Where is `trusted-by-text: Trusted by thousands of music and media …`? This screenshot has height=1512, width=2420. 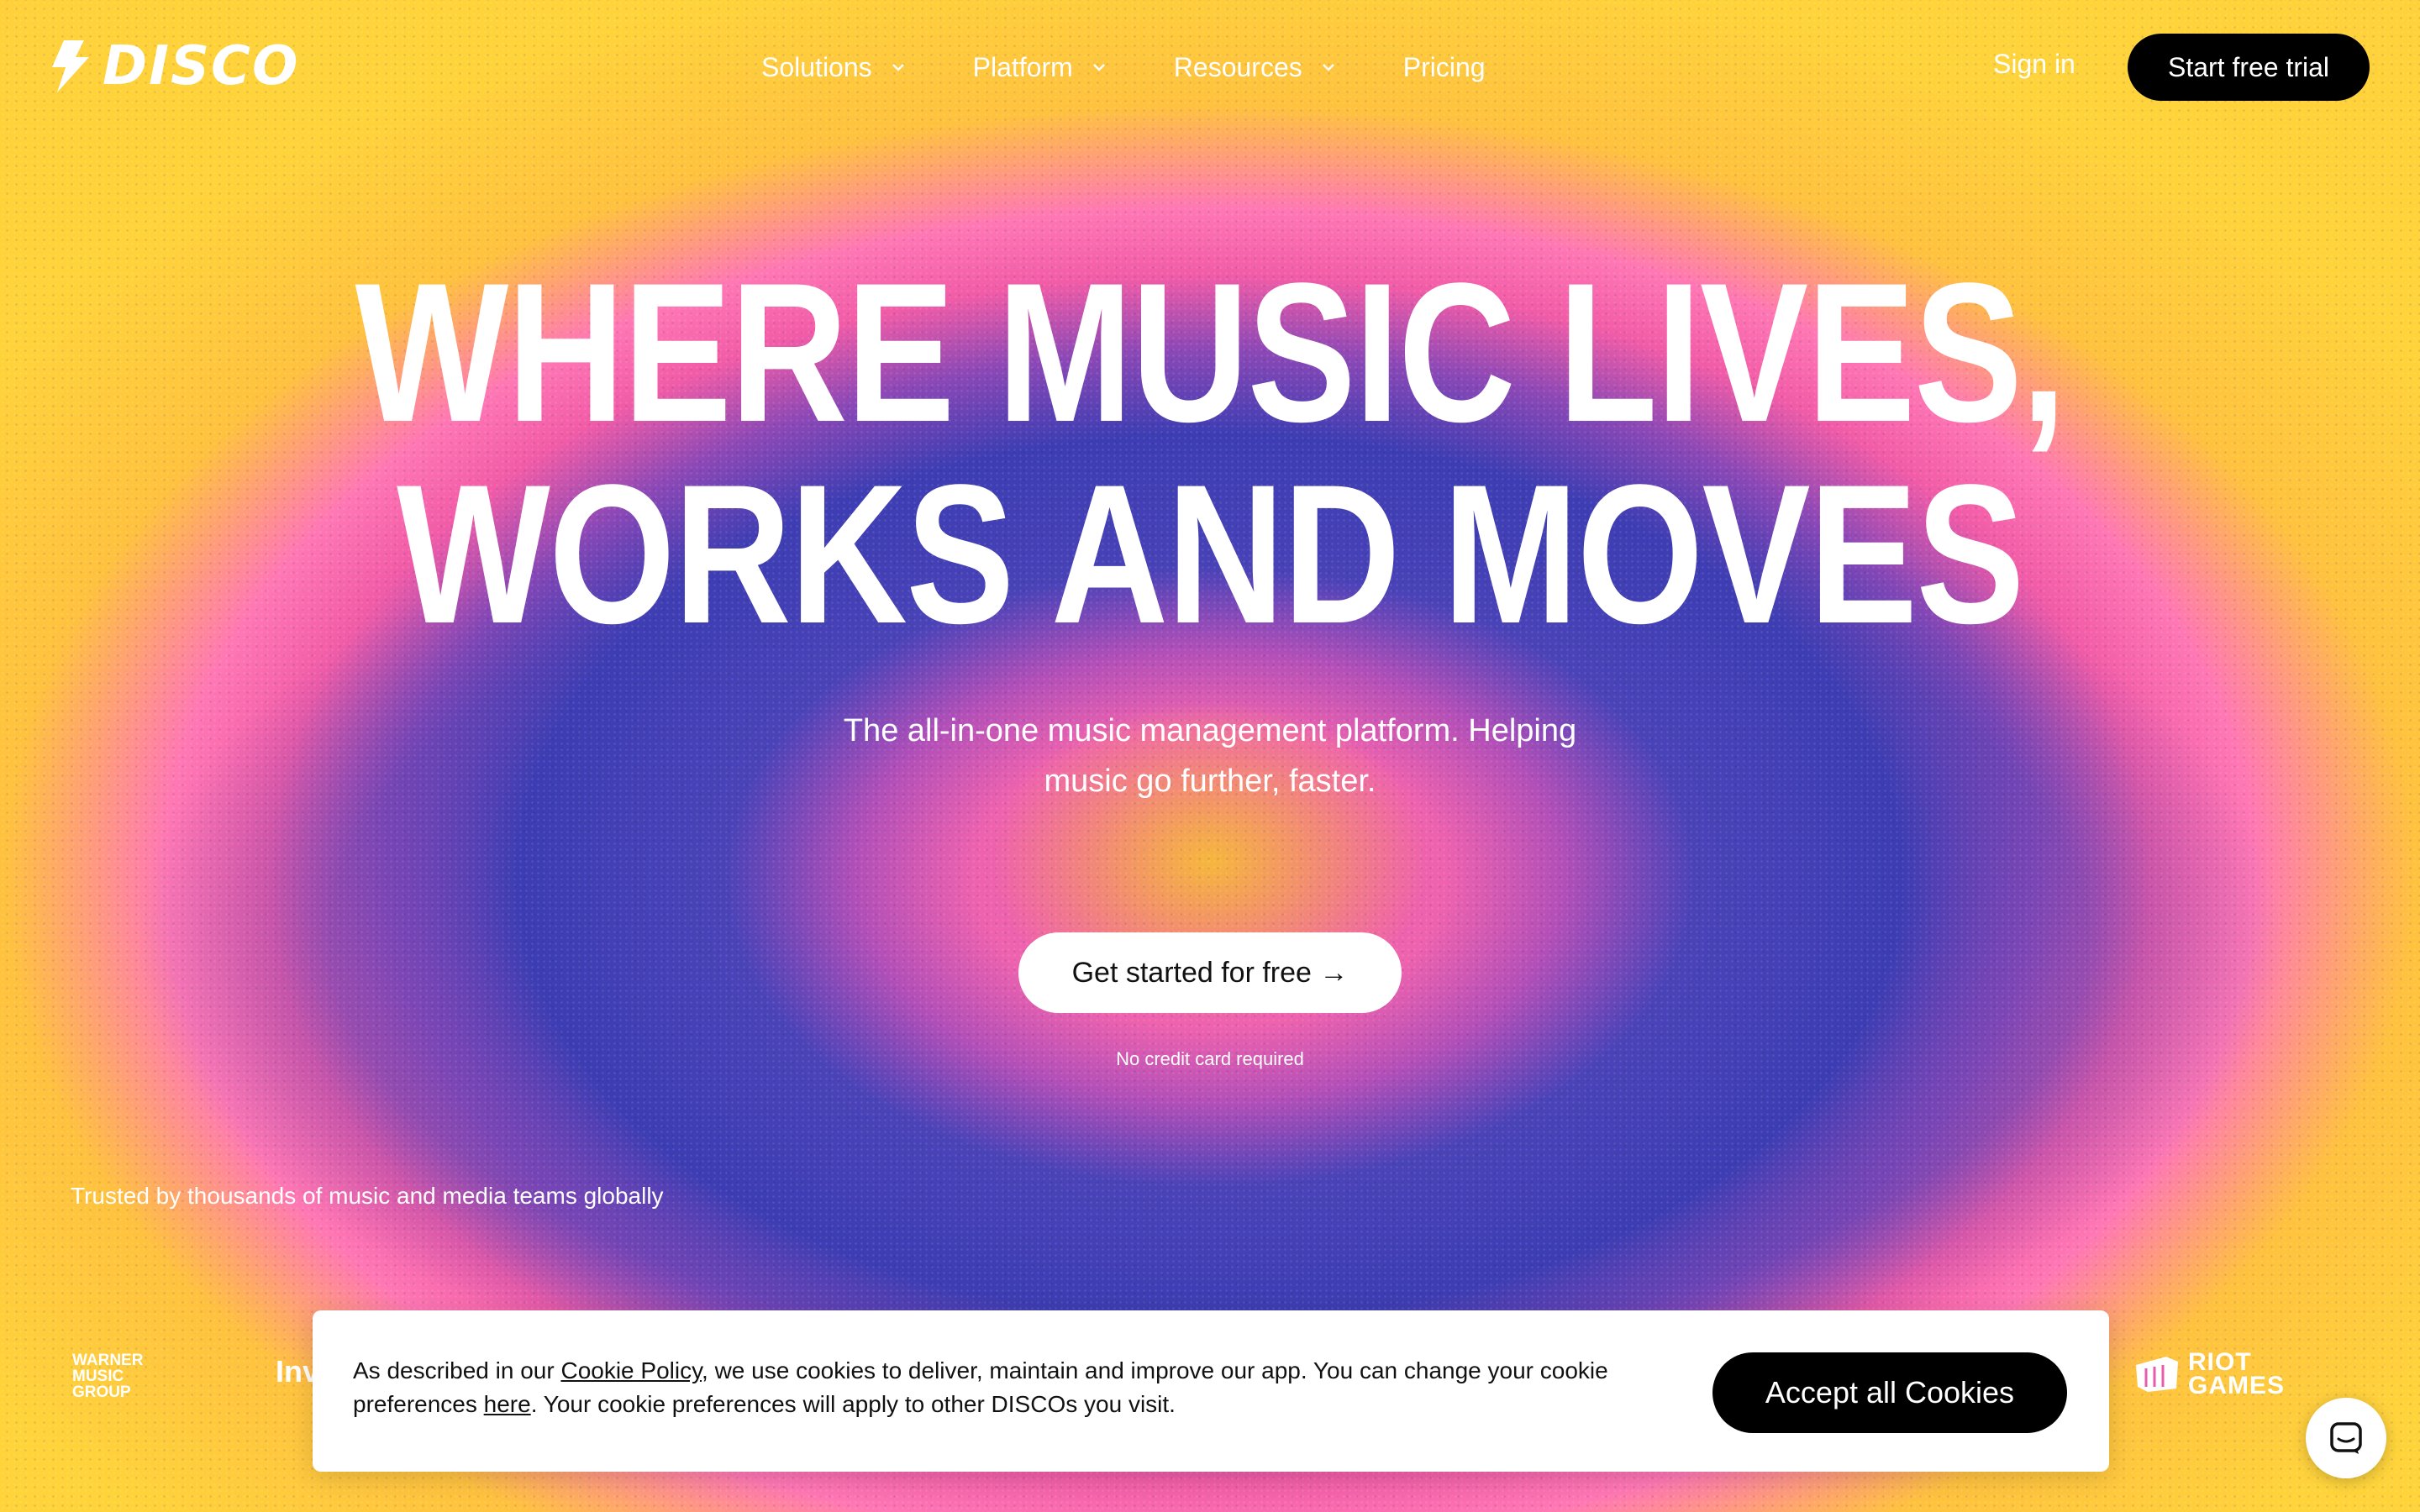
trusted-by-text: Trusted by thousands of music and media … is located at coordinates (367, 1196).